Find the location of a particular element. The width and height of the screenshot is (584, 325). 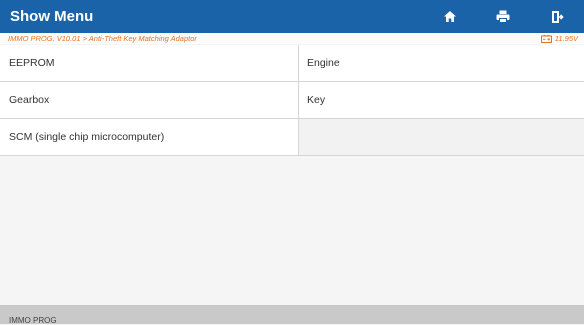

battery-voltage: 11.95V is located at coordinates (559, 38).